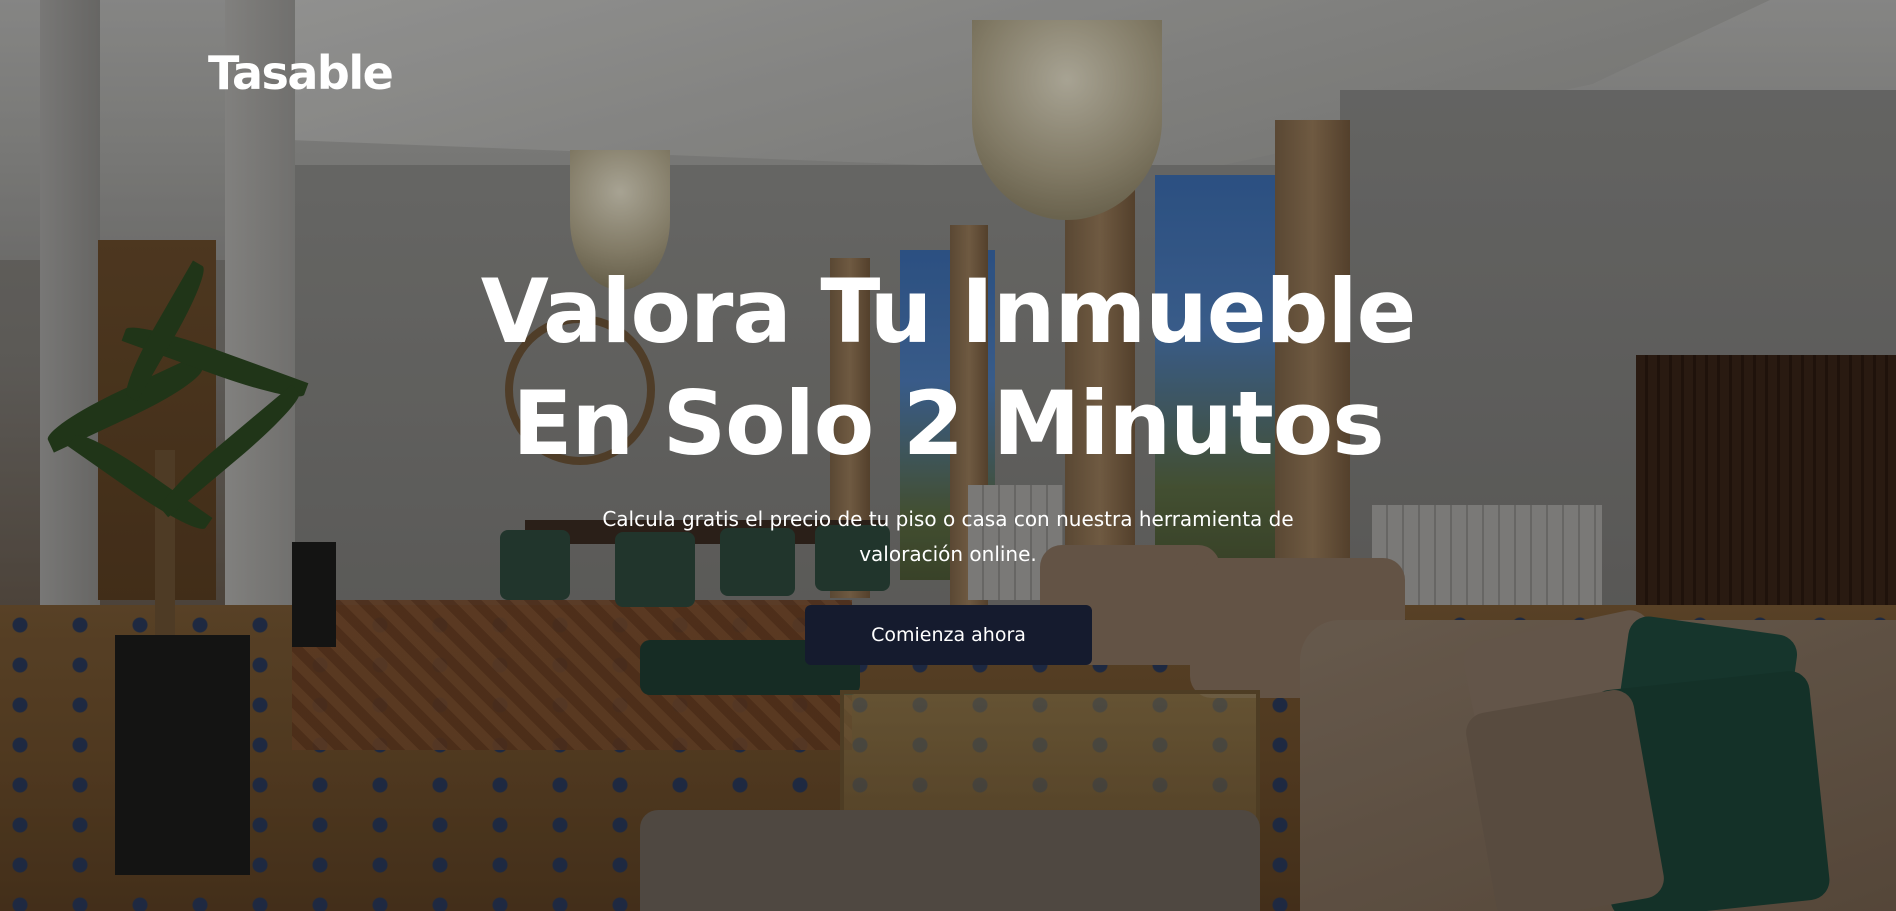 The height and width of the screenshot is (911, 1896). I want to click on headline-line-2: En Solo 2 Minutos, so click(948, 423).